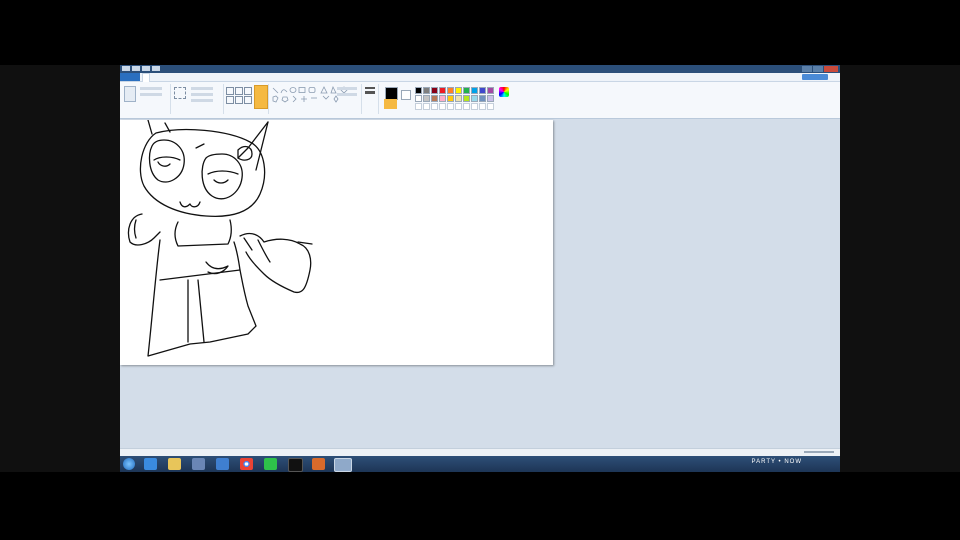 This screenshot has height=540, width=960. Describe the element at coordinates (480, 452) in the screenshot. I see `status-bar` at that location.